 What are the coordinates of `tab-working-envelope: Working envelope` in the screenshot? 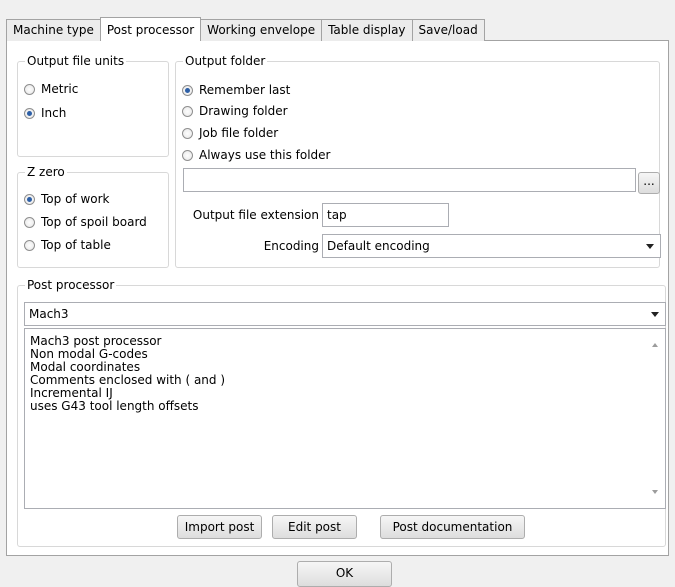 It's located at (261, 30).